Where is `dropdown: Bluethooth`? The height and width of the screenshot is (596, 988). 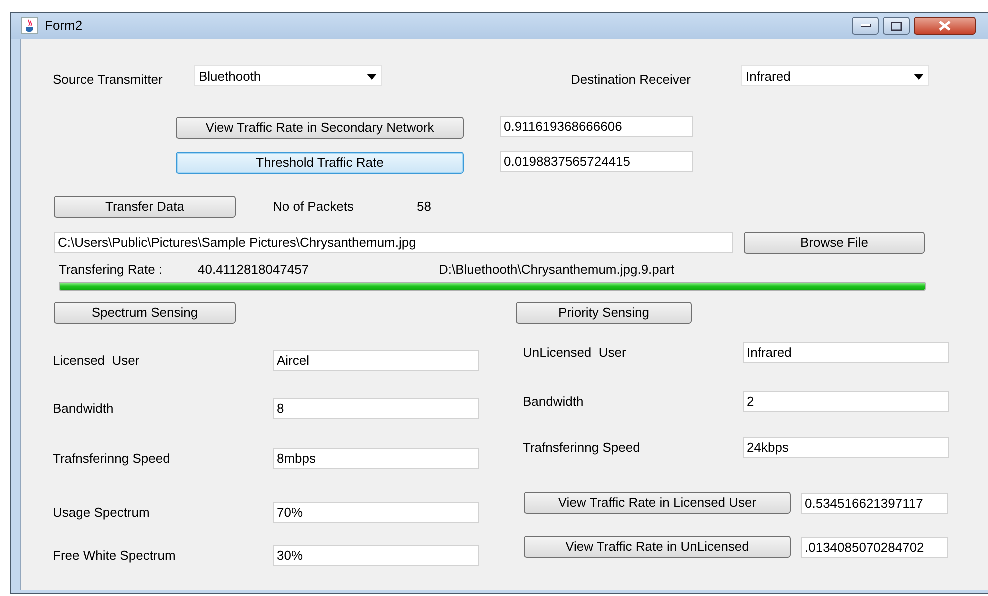 dropdown: Bluethooth is located at coordinates (288, 75).